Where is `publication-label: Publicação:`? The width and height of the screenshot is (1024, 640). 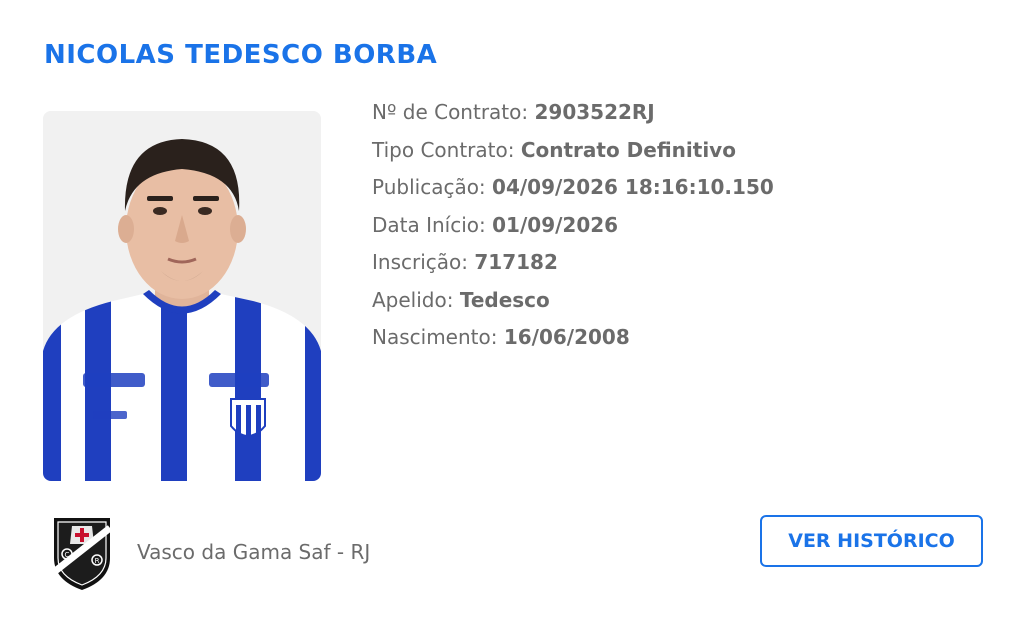 publication-label: Publicação: is located at coordinates (429, 187).